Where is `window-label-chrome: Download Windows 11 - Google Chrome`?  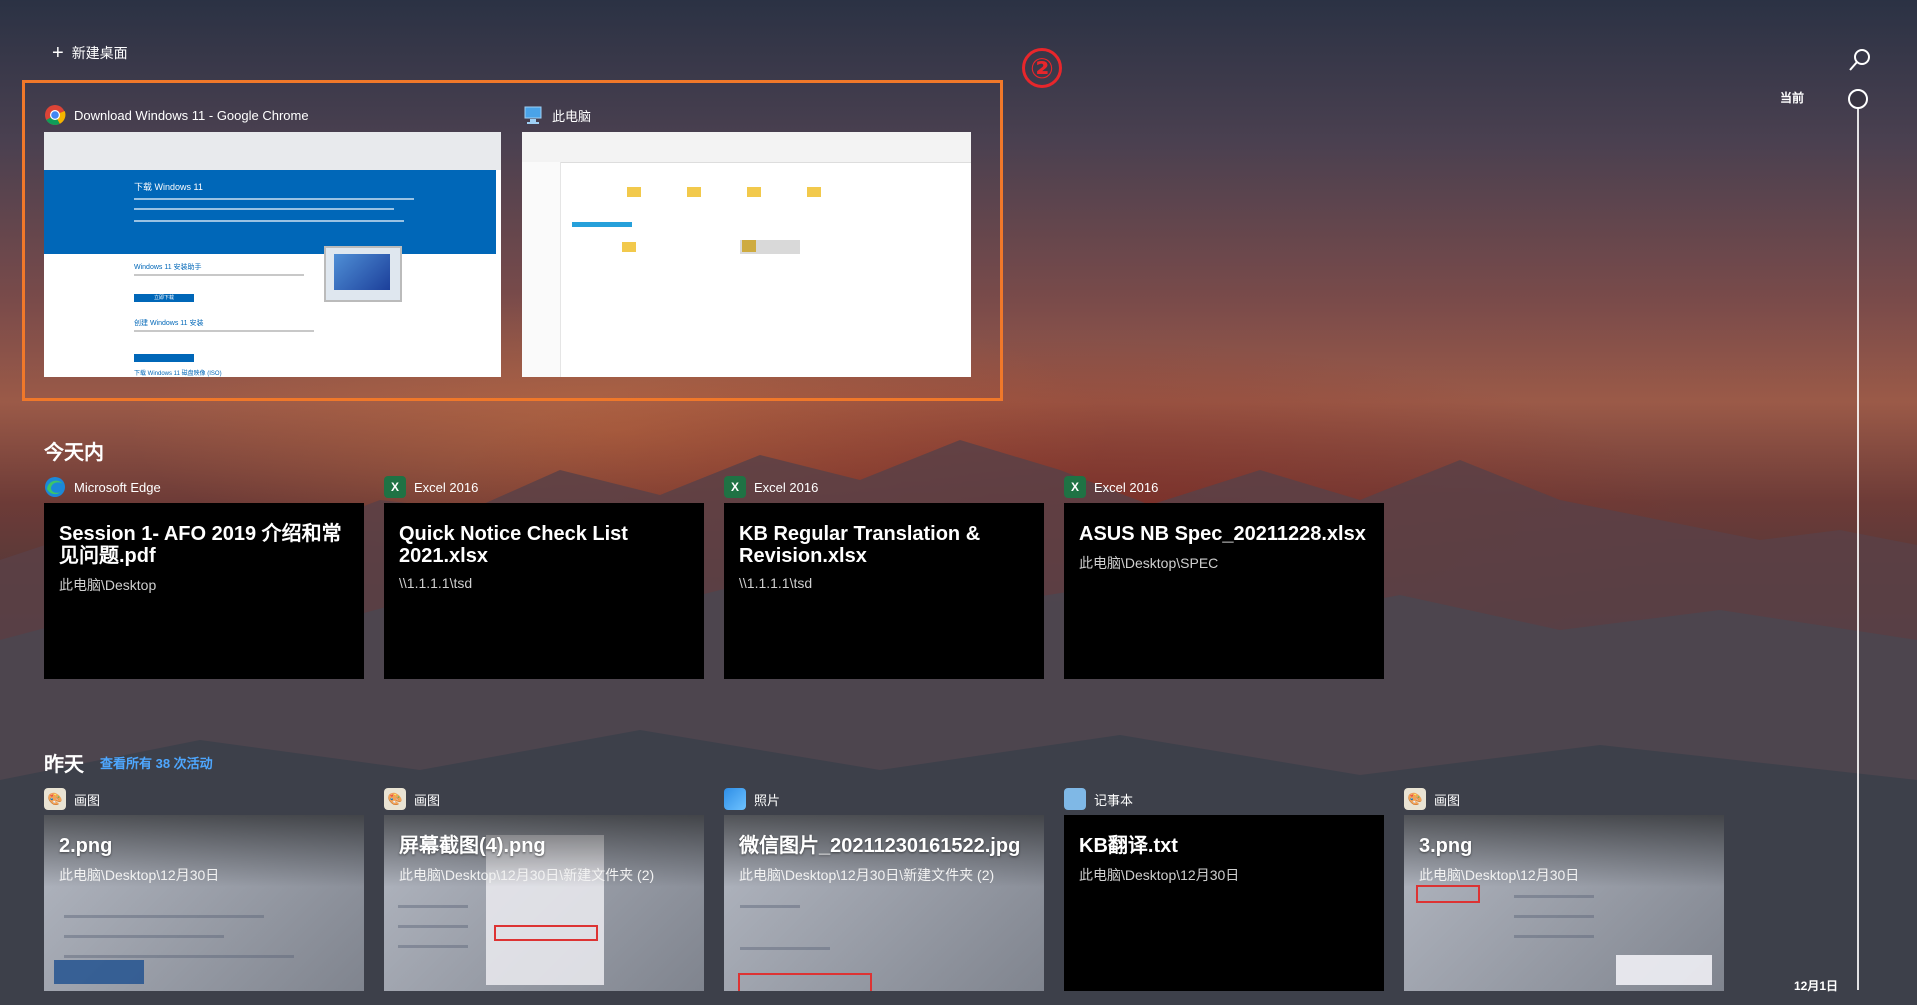 window-label-chrome: Download Windows 11 - Google Chrome is located at coordinates (176, 115).